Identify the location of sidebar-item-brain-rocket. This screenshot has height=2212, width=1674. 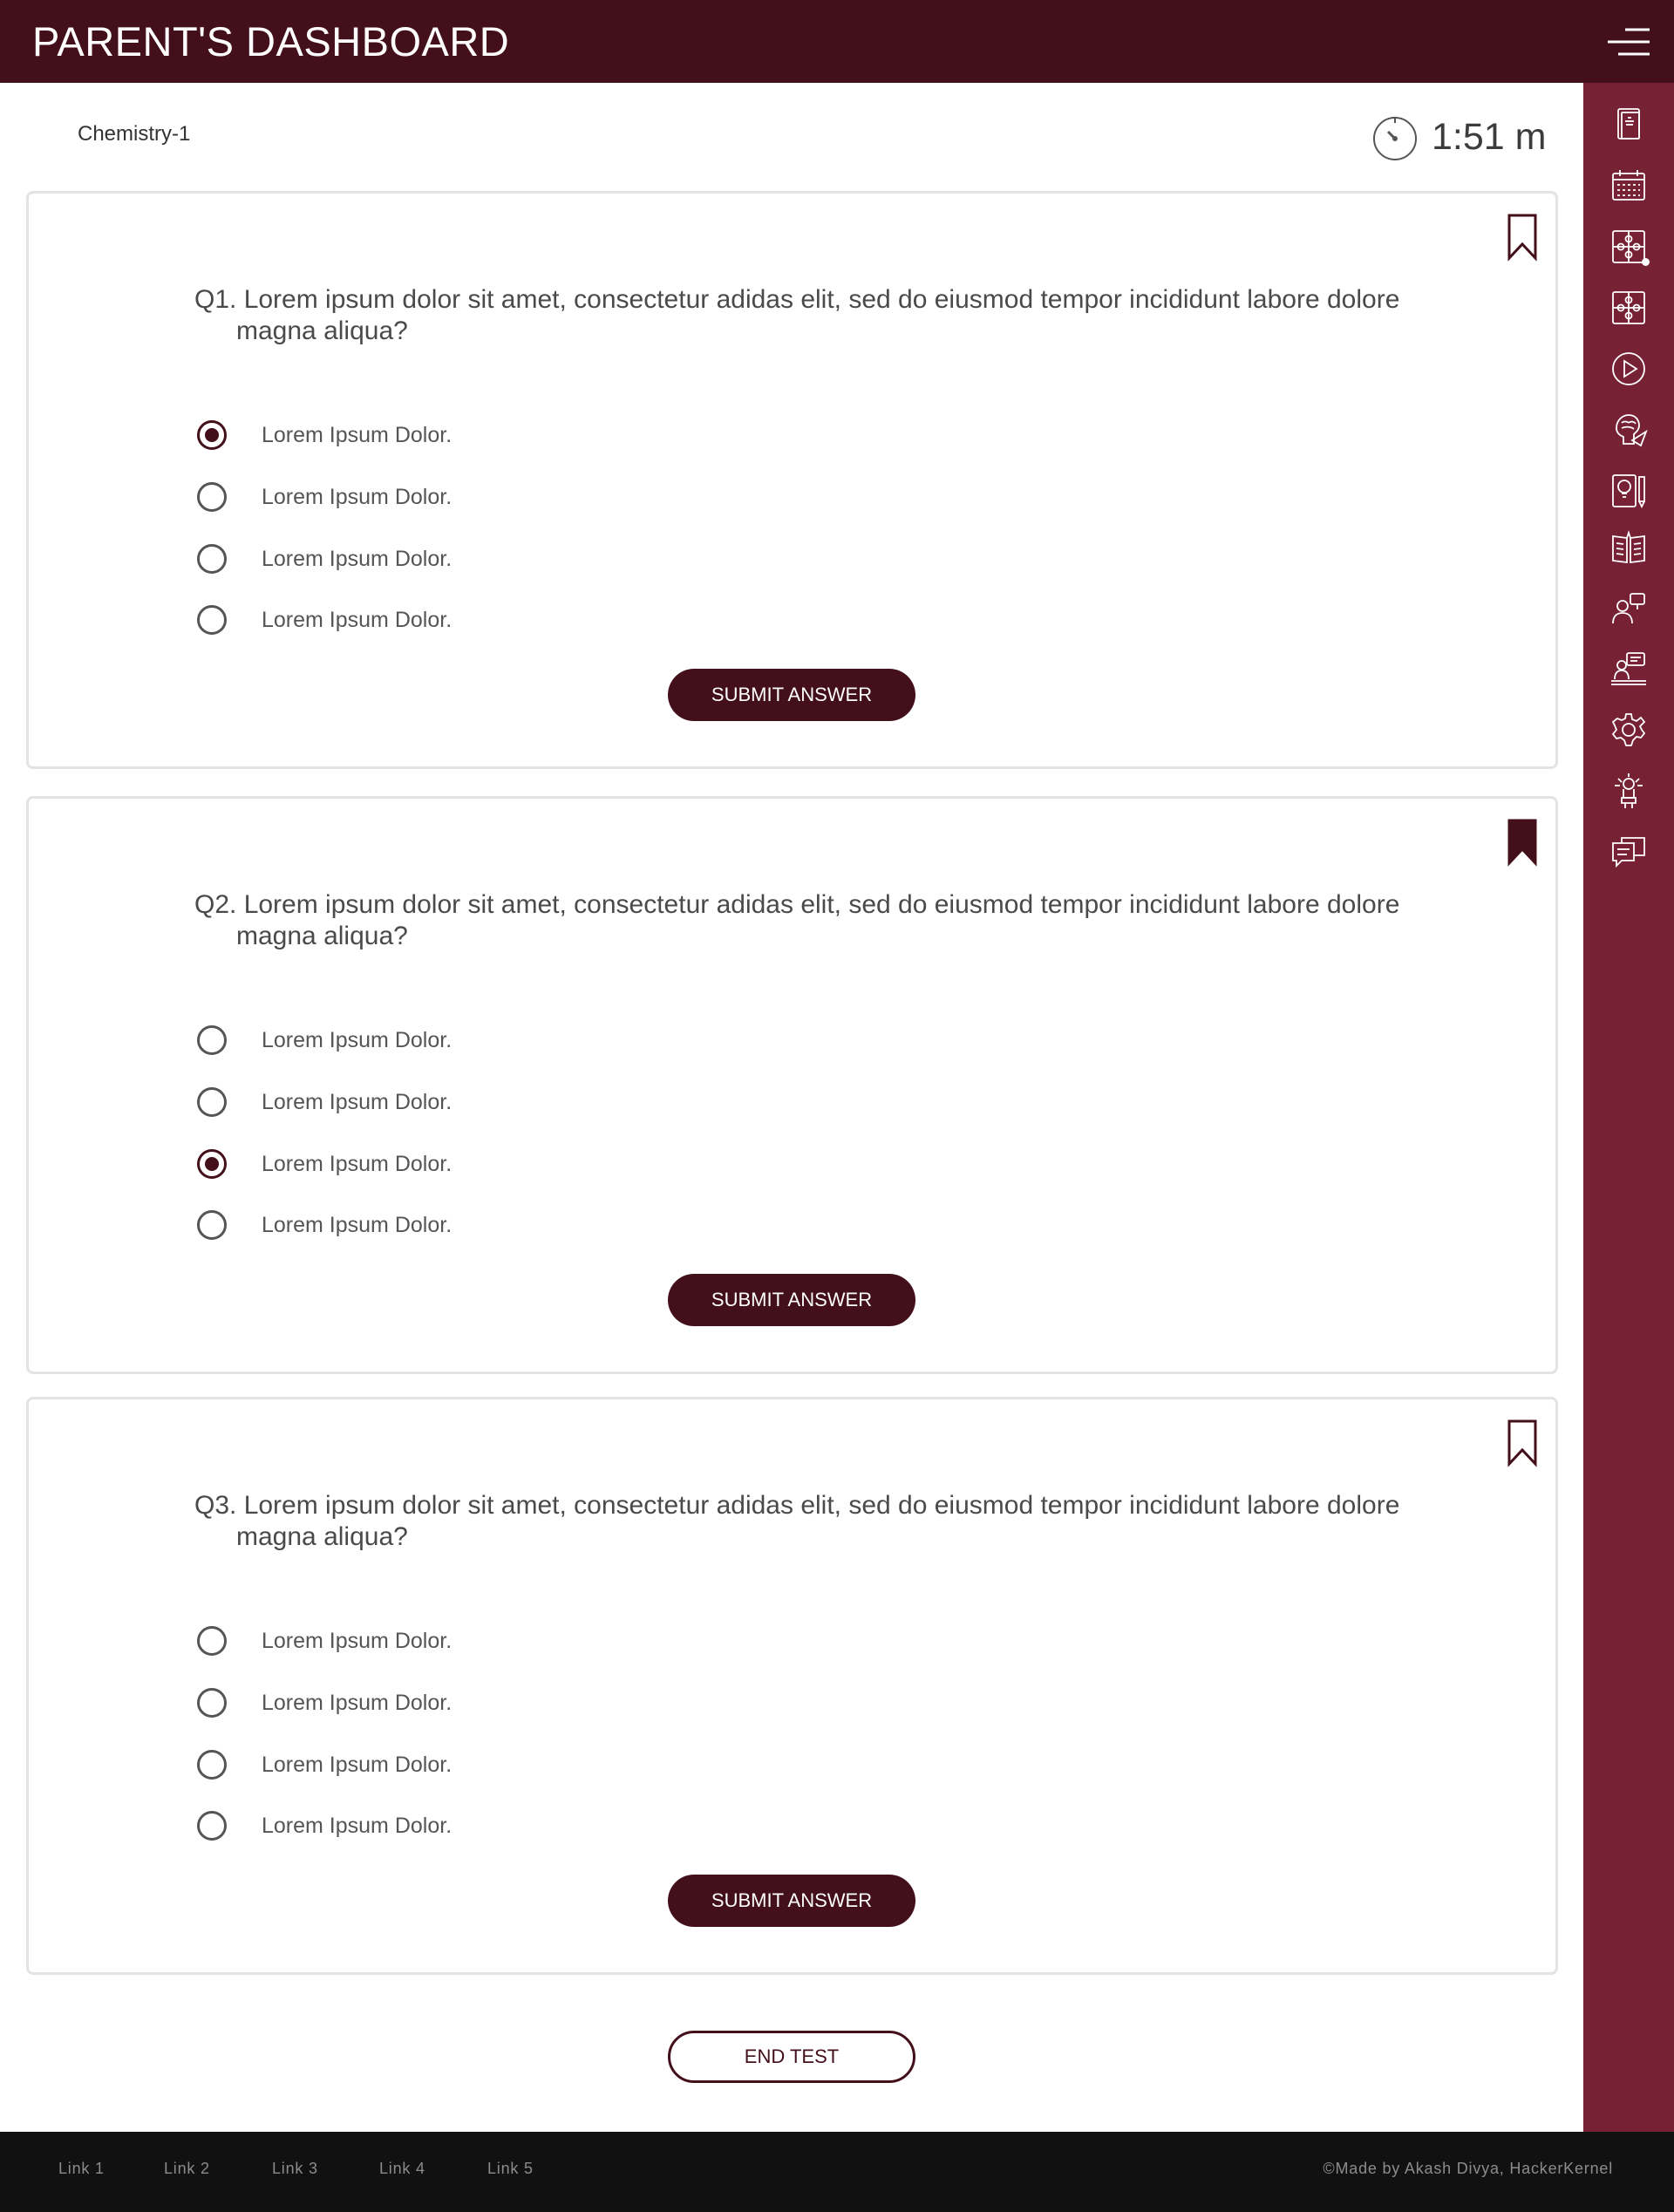
(1628, 430).